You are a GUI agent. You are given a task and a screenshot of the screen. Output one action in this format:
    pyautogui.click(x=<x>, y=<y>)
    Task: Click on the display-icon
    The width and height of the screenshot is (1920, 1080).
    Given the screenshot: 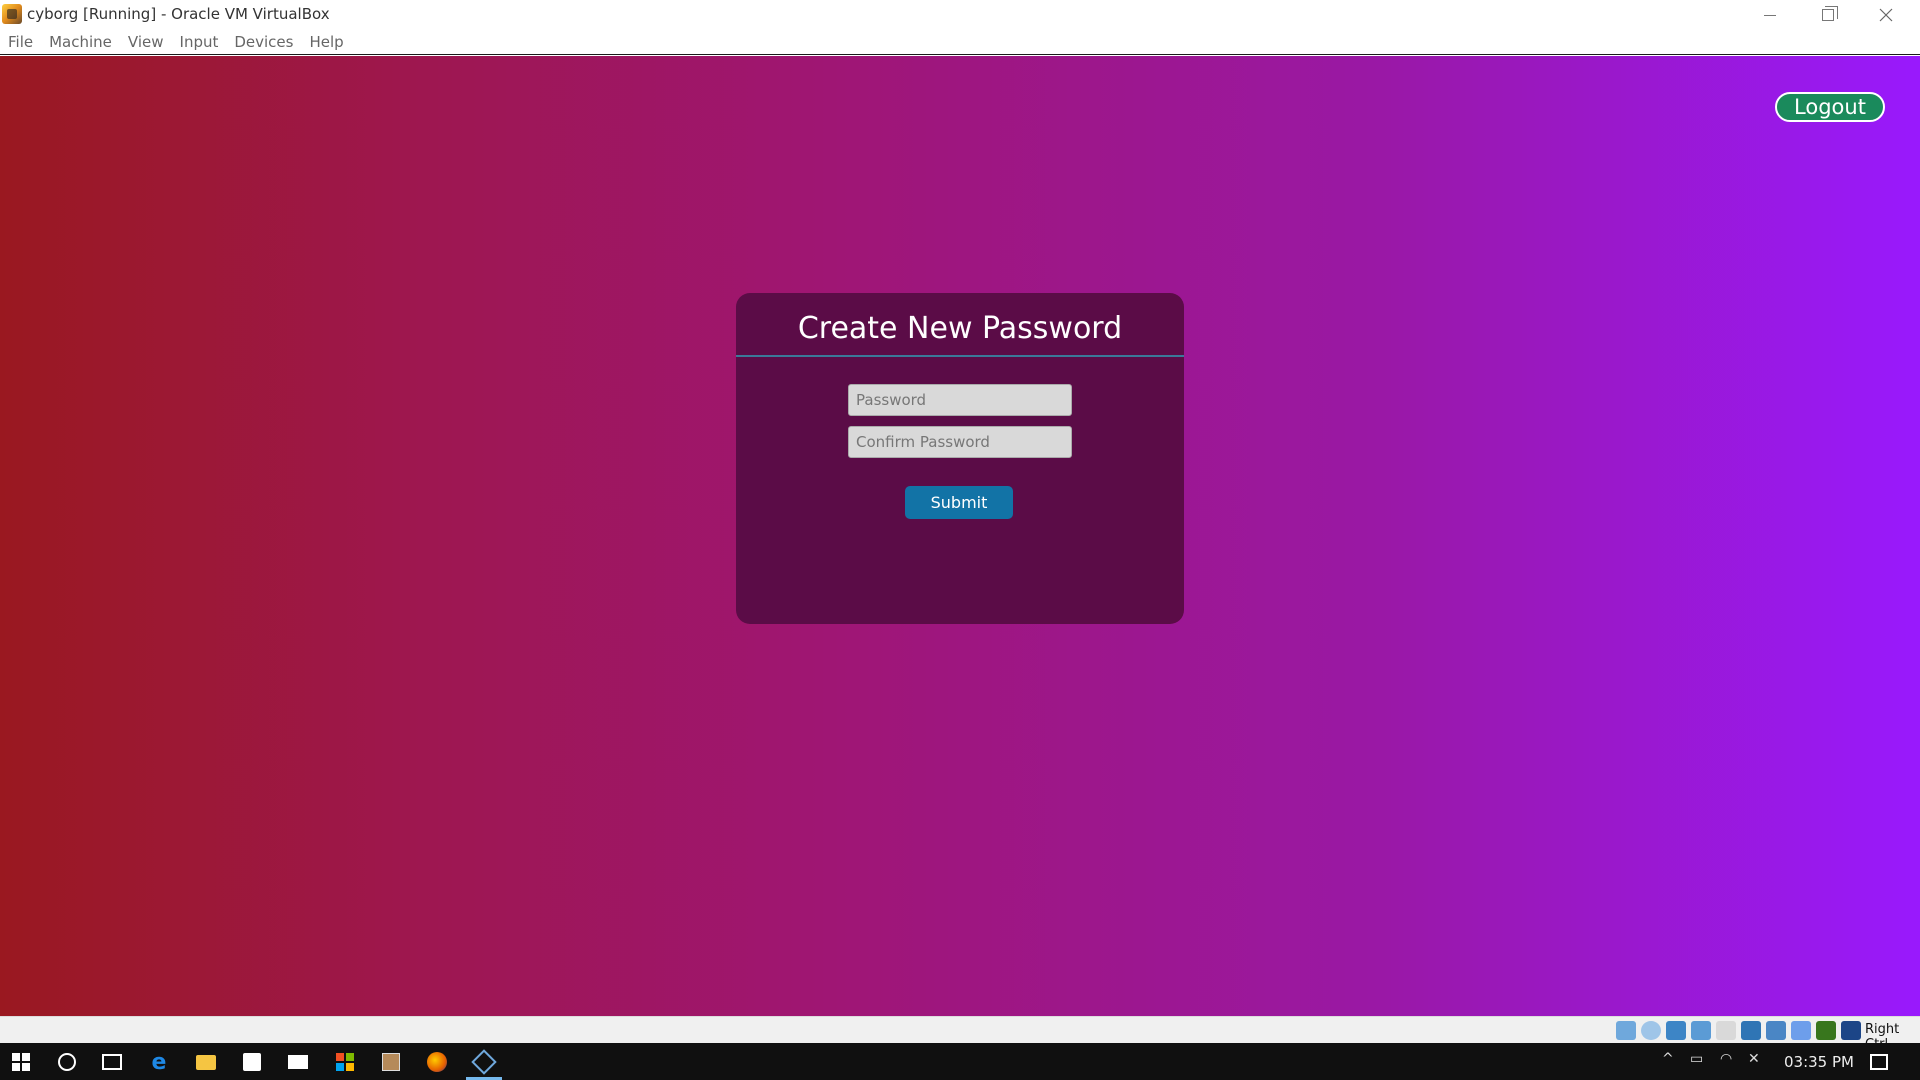 What is the action you would take?
    pyautogui.click(x=1776, y=1030)
    